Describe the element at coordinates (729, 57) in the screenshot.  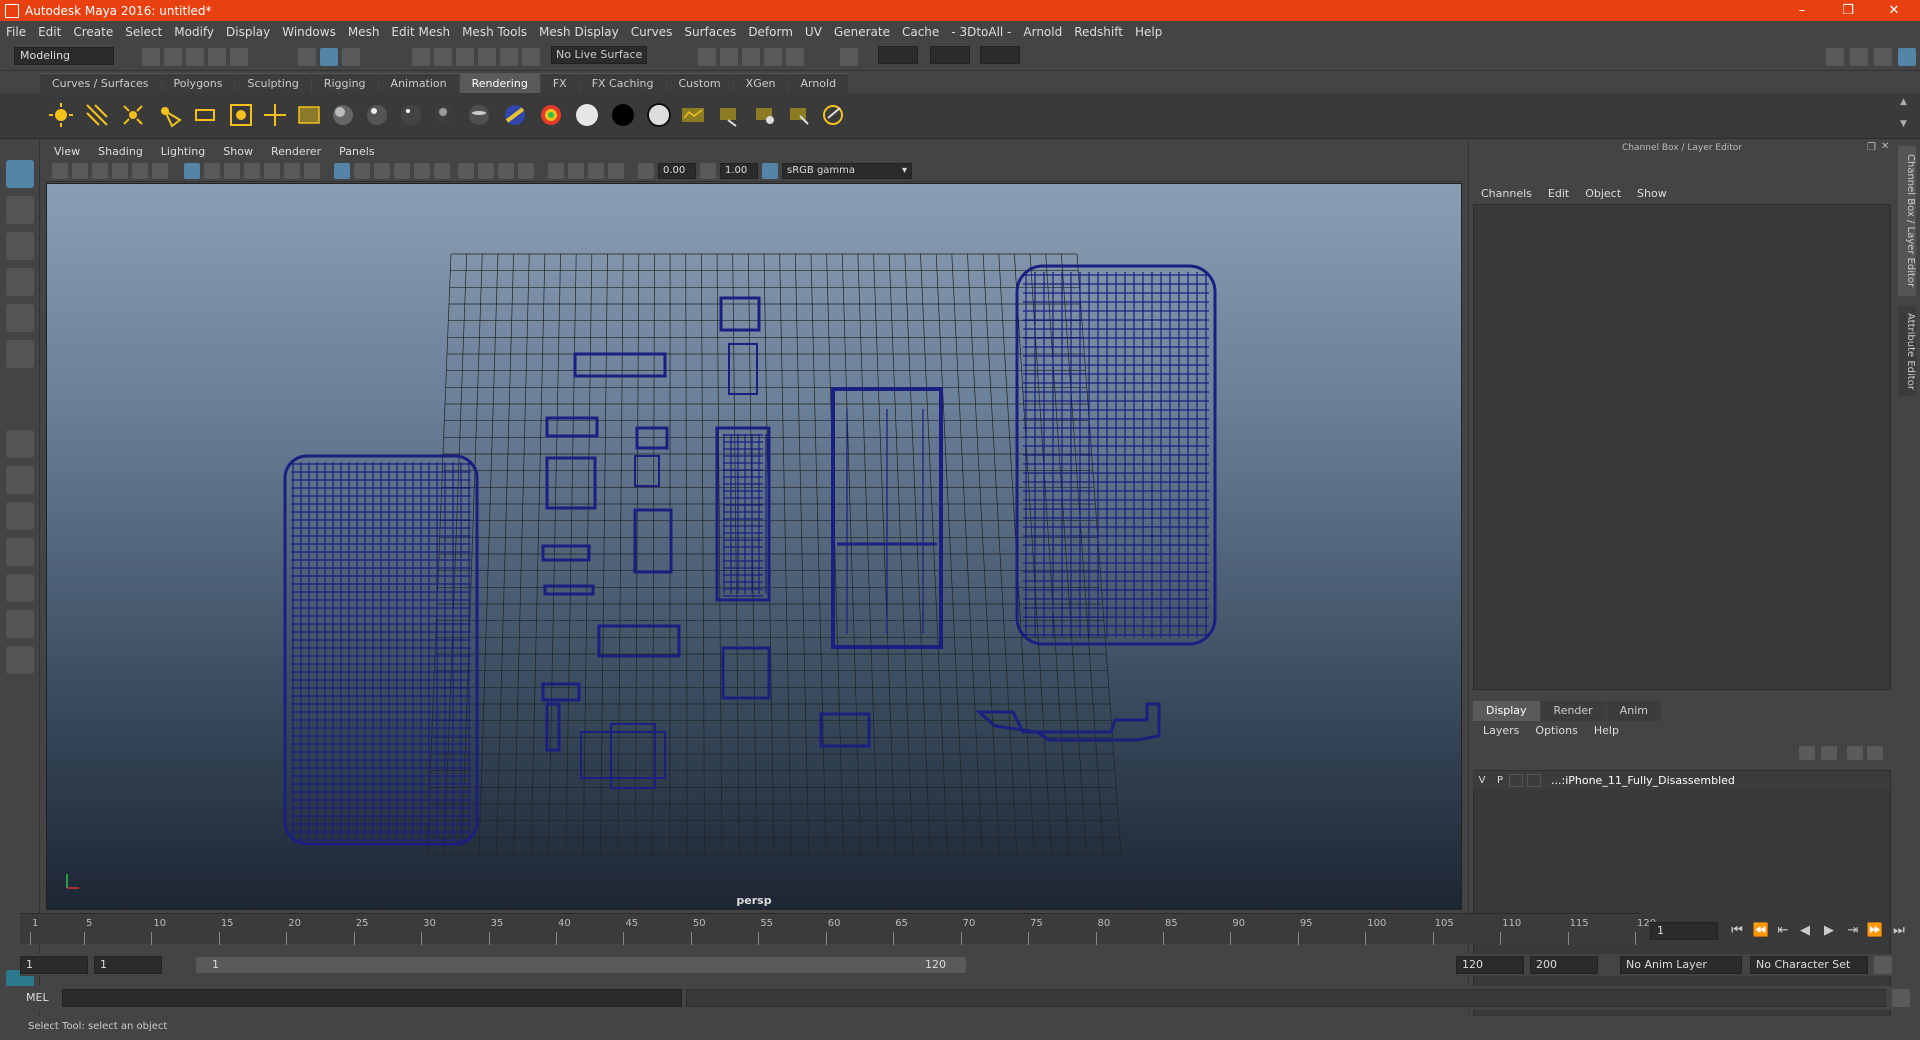
I see `render-frame-icon` at that location.